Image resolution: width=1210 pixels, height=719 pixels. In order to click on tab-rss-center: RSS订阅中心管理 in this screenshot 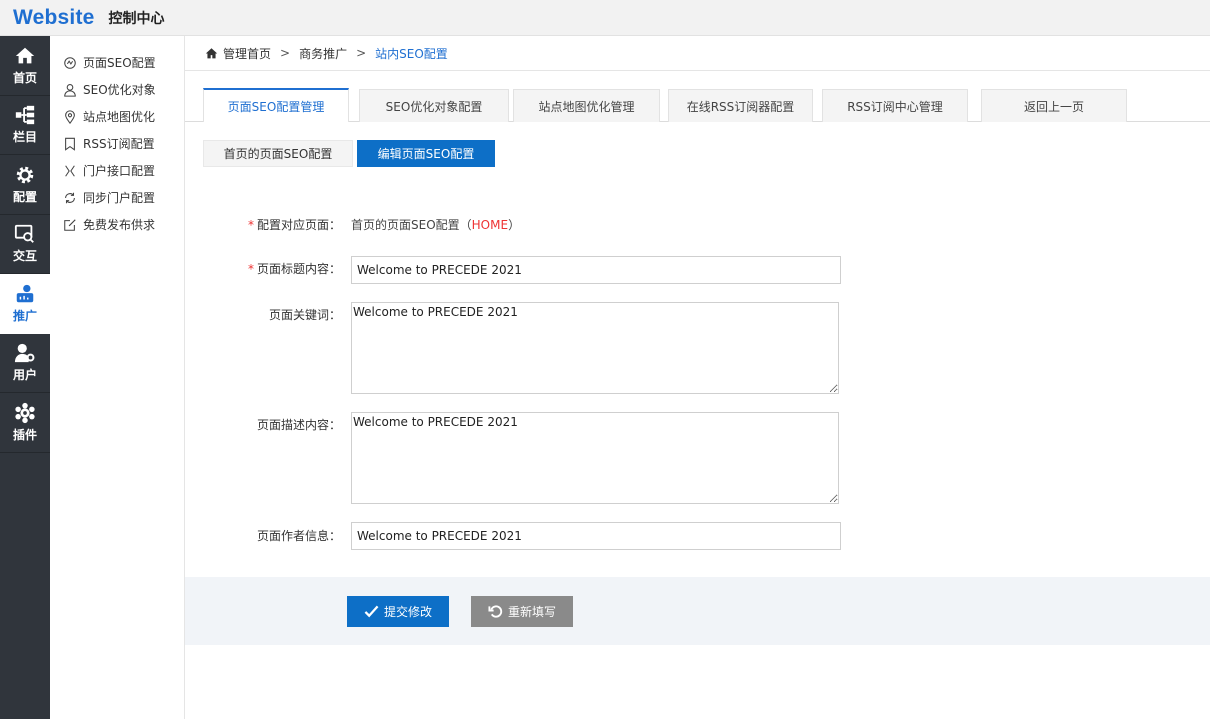, I will do `click(895, 105)`.